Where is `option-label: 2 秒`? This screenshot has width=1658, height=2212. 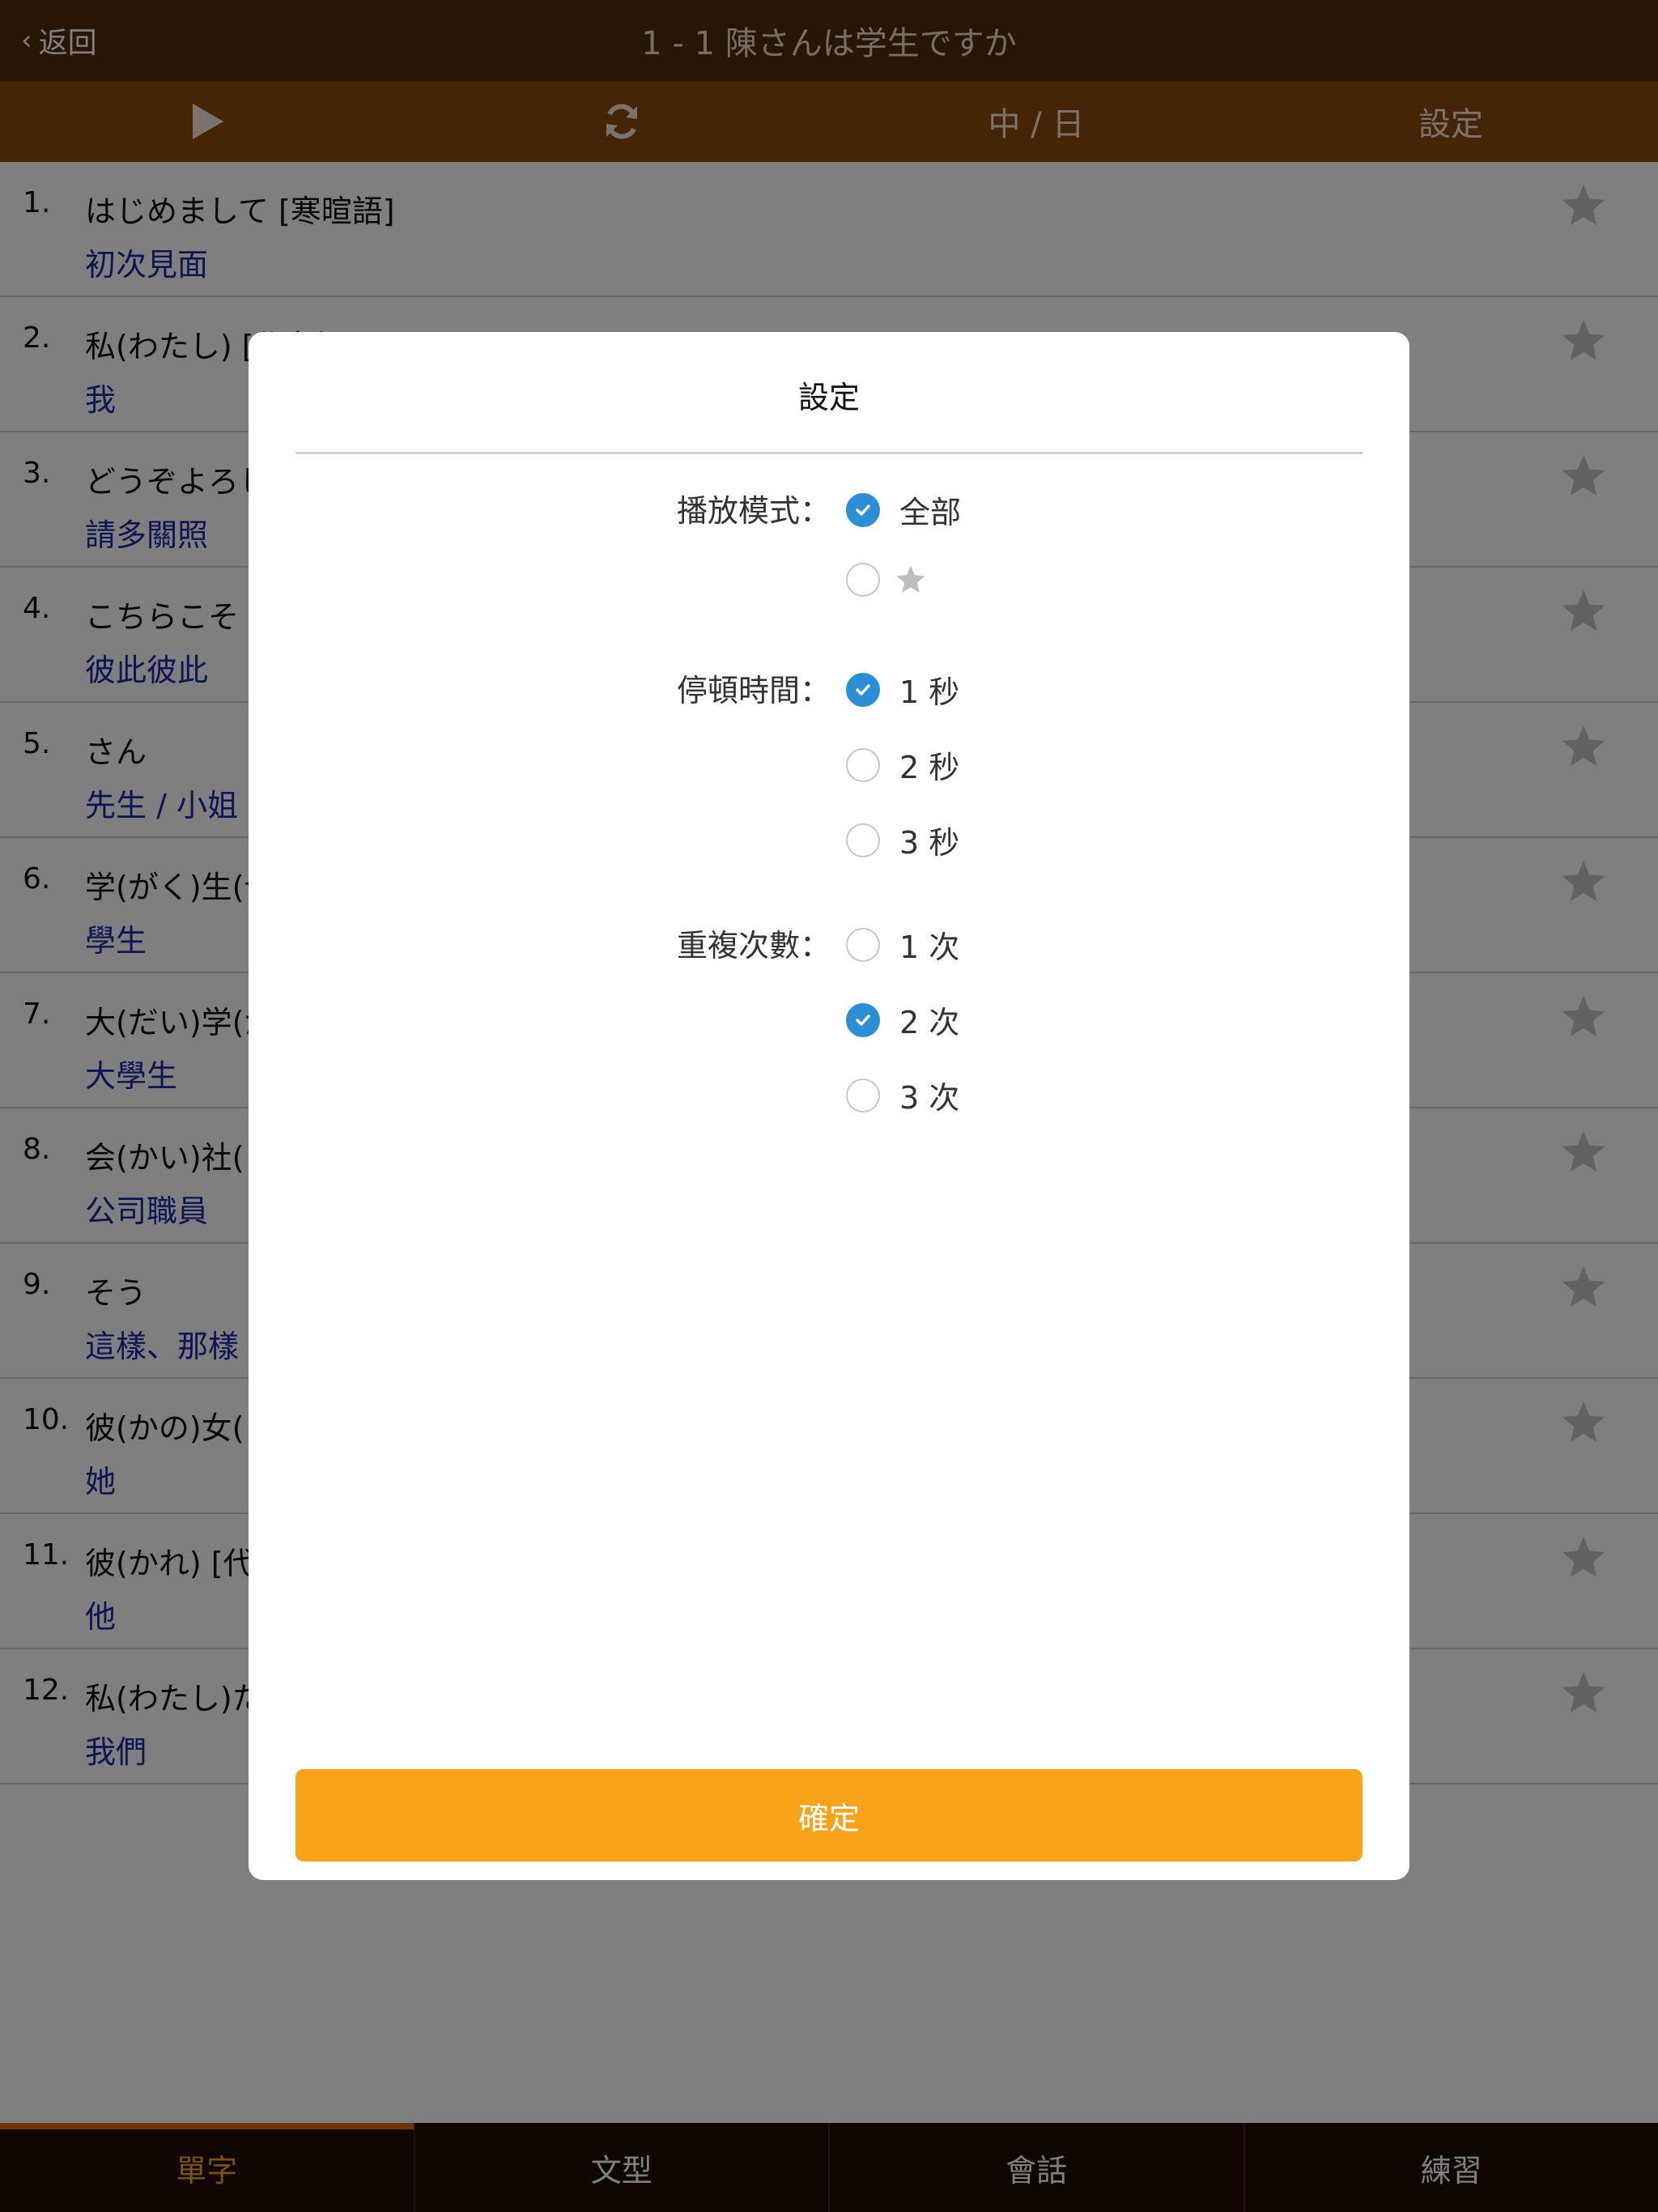
option-label: 2 秒 is located at coordinates (929, 768).